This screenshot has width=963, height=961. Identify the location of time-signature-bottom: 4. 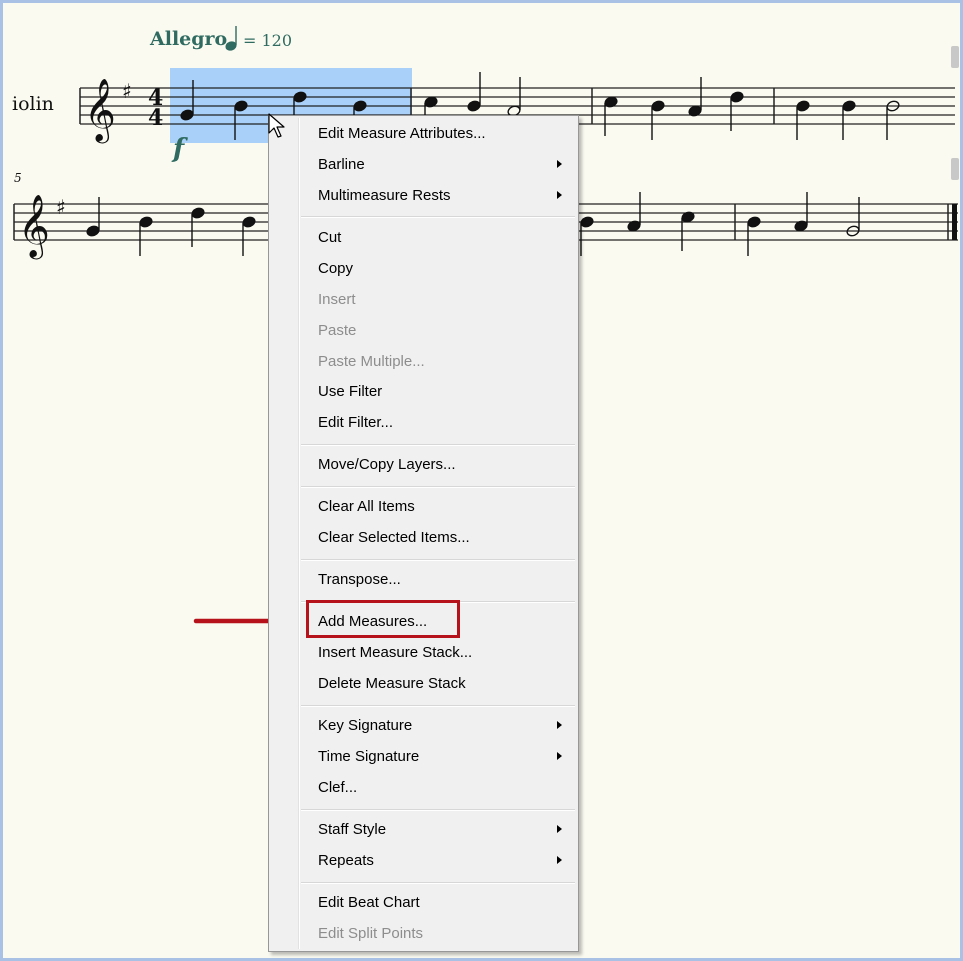
(155, 118).